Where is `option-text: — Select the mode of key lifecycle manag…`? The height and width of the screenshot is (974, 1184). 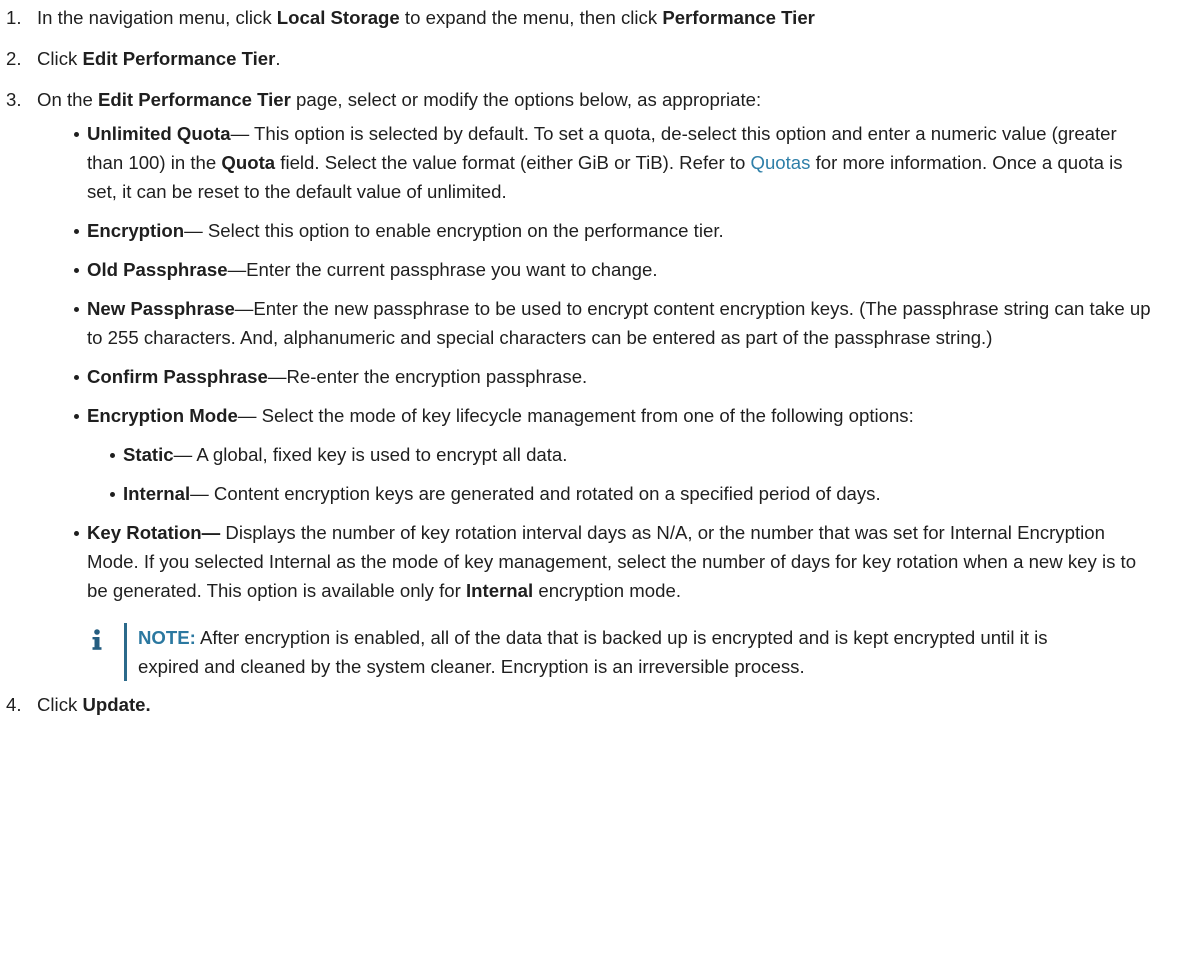
option-text: — Select the mode of key lifecycle manag… is located at coordinates (575, 415).